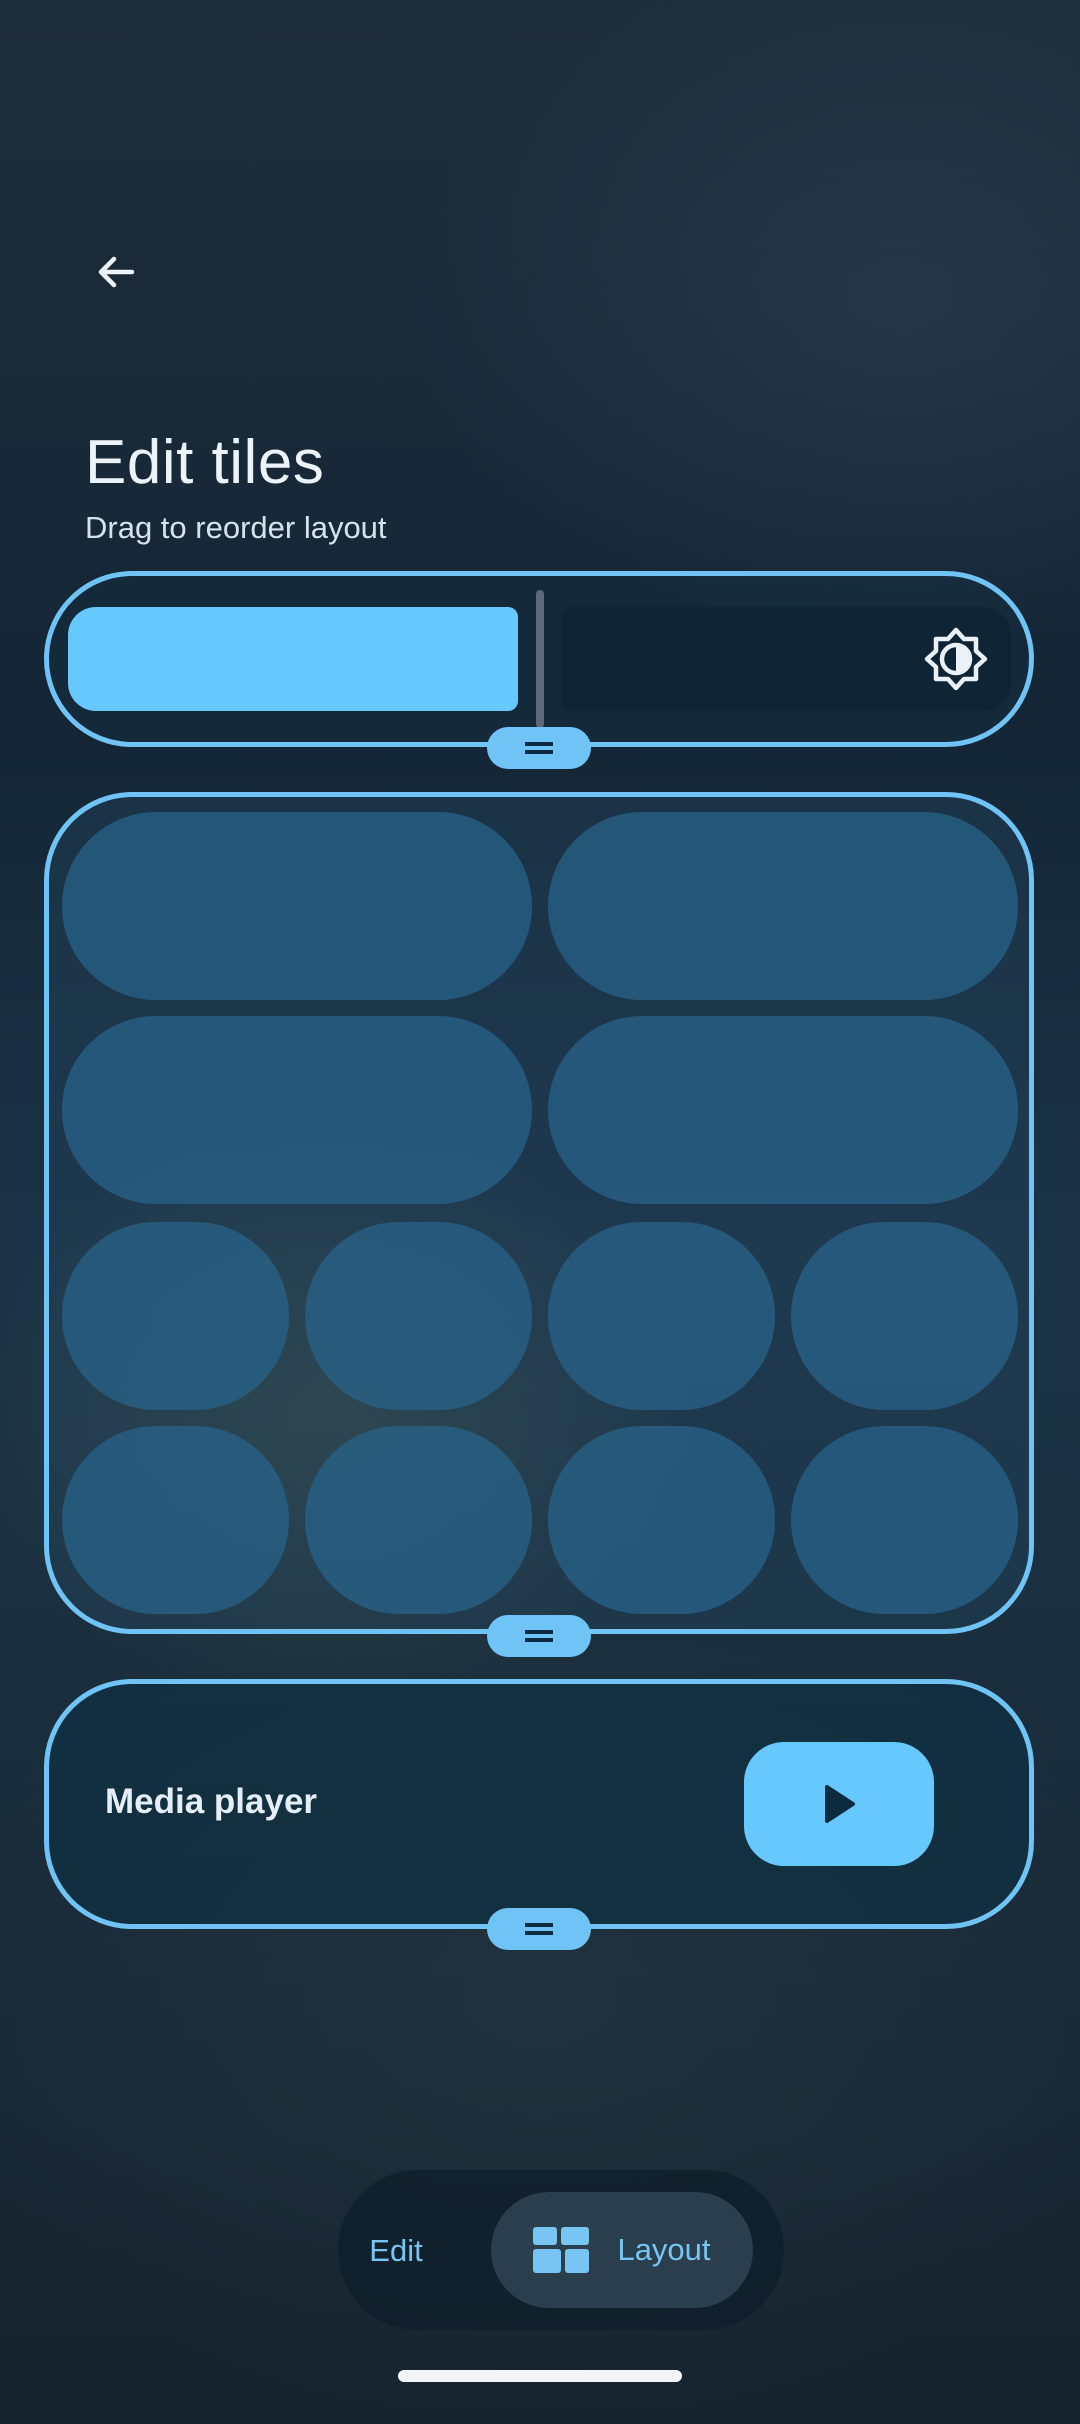 This screenshot has width=1080, height=2424. What do you see at coordinates (205, 462) in the screenshot?
I see `page-title: Edit tiles` at bounding box center [205, 462].